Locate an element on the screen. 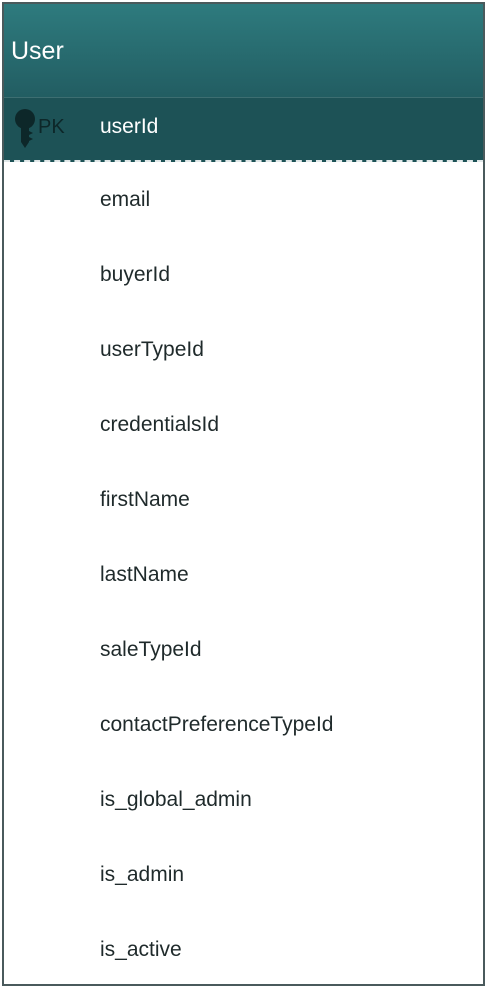 This screenshot has height=989, width=487. field-email: email is located at coordinates (243, 199).